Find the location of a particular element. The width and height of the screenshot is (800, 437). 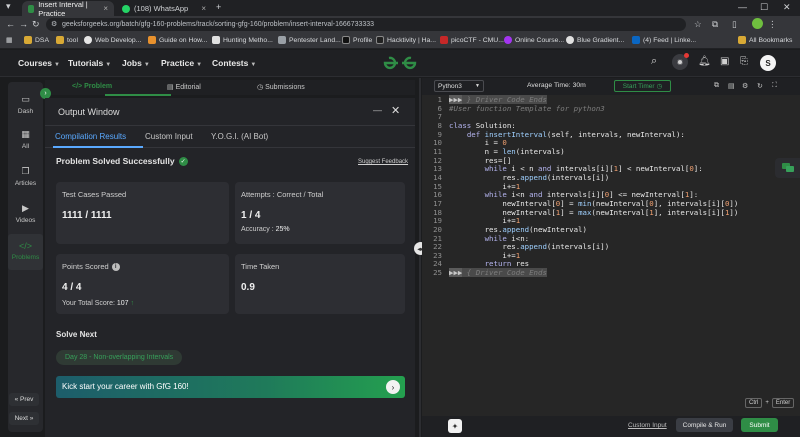

bookmark-dsa: DSA is located at coordinates (36, 40).